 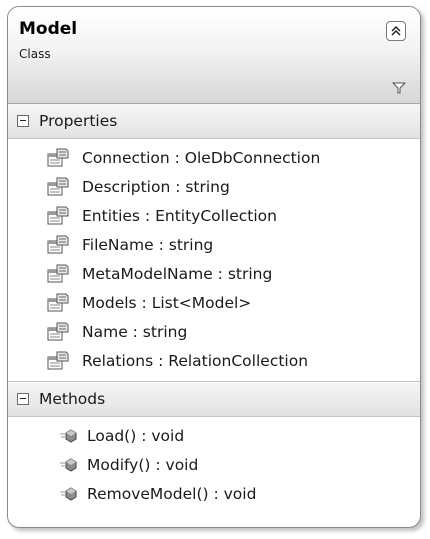 What do you see at coordinates (214, 399) in the screenshot?
I see `methods-section-header: Methods` at bounding box center [214, 399].